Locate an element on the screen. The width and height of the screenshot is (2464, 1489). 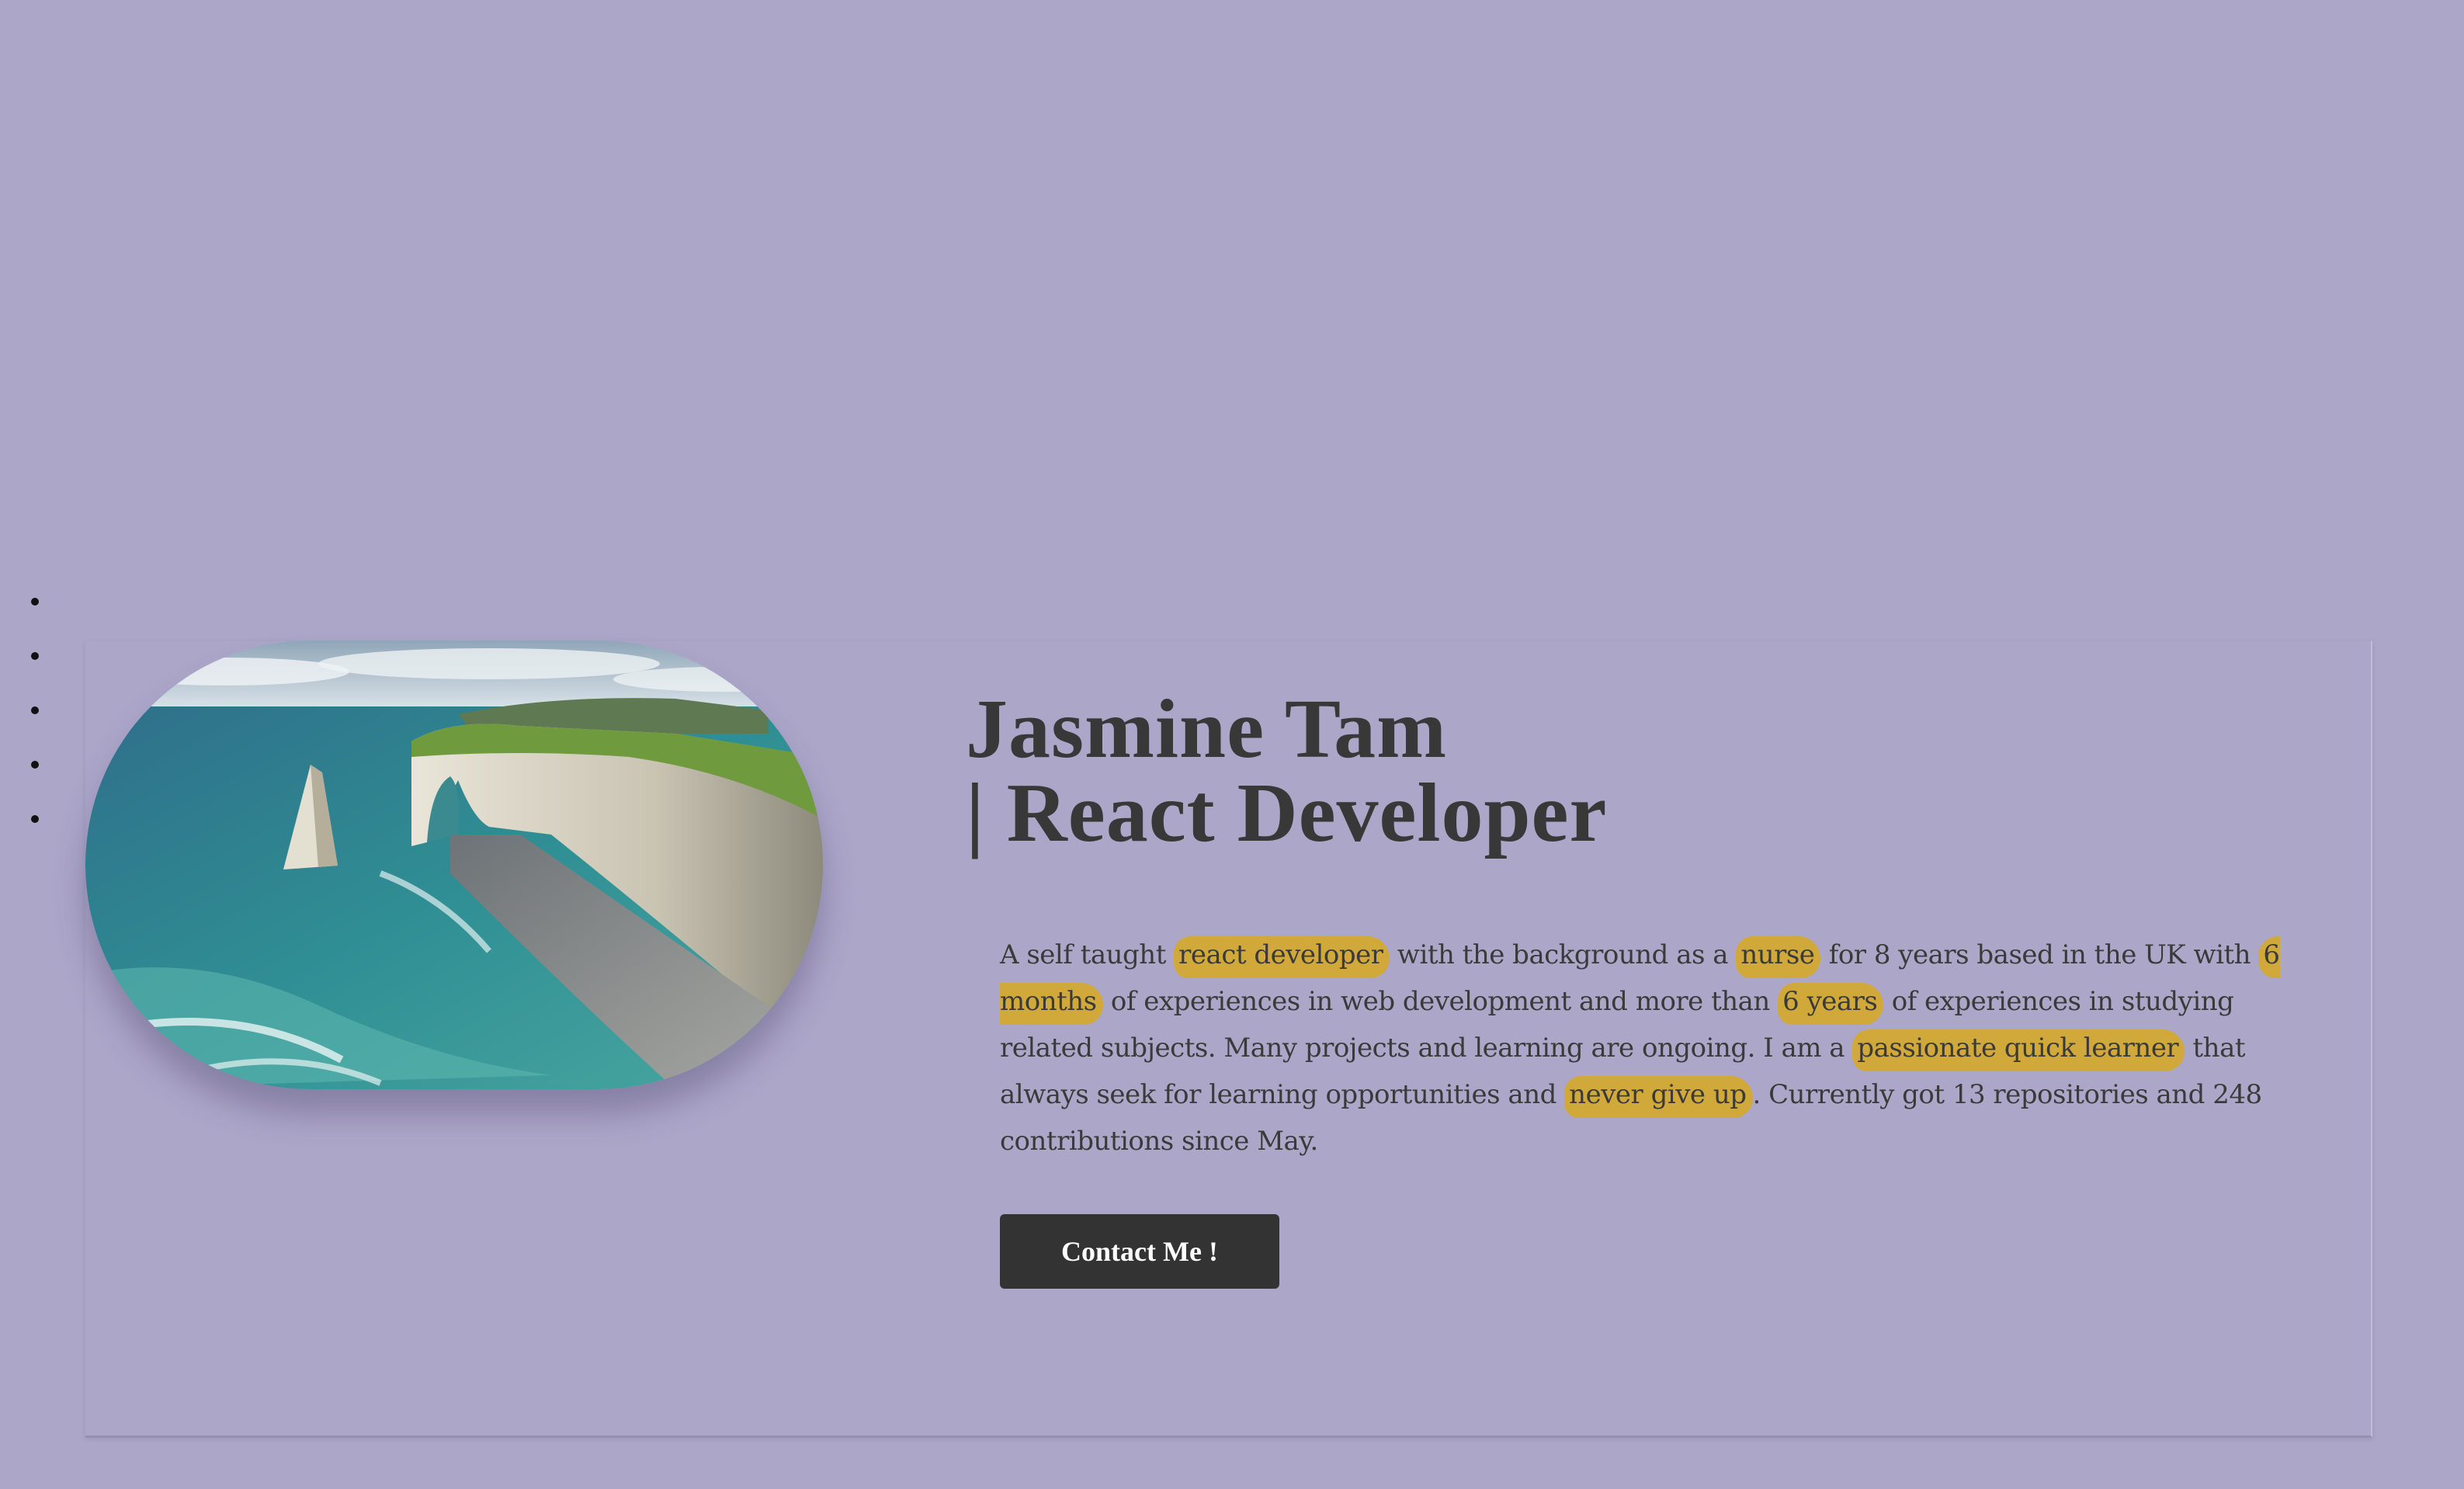
bio-text: A self taught is located at coordinates (1087, 954).